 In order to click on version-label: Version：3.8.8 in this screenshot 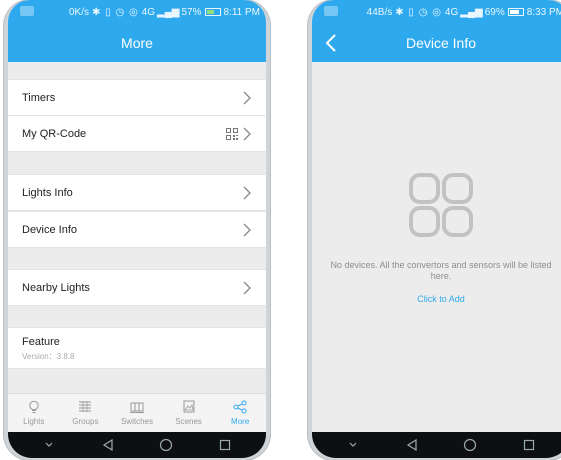, I will do `click(48, 356)`.